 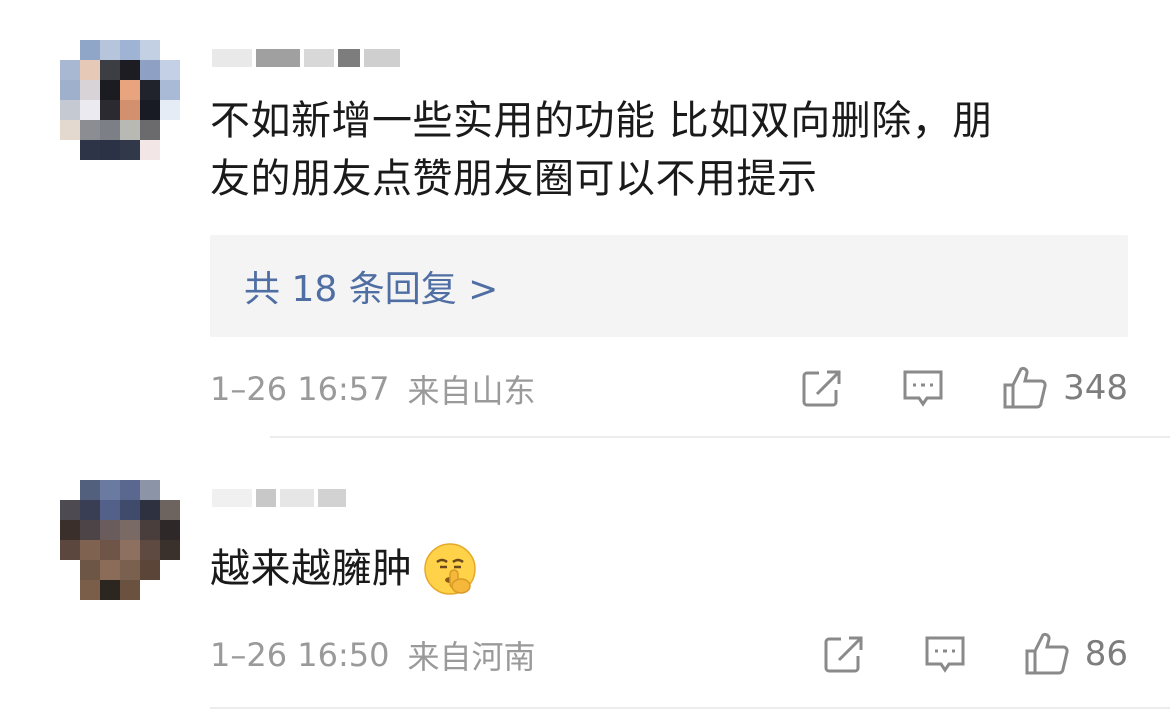 I want to click on like-count: 86, so click(x=1106, y=654).